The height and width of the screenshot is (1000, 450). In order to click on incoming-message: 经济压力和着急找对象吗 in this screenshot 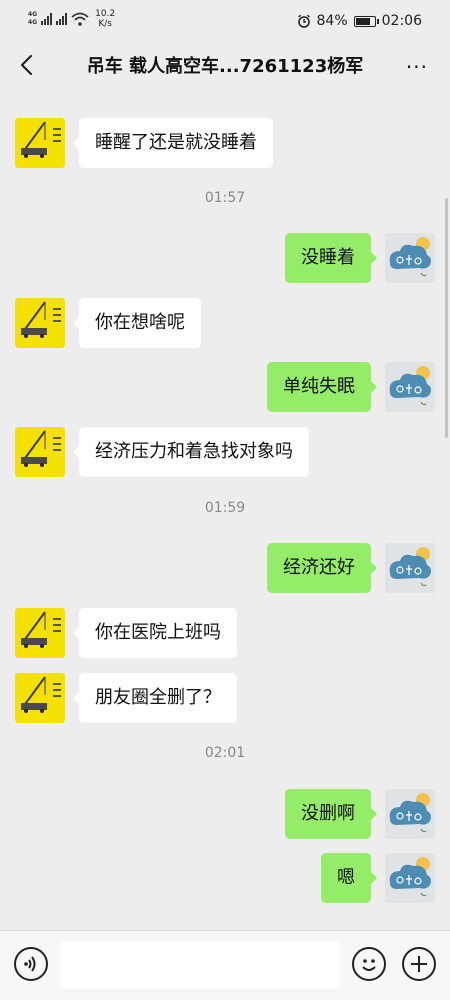, I will do `click(225, 452)`.